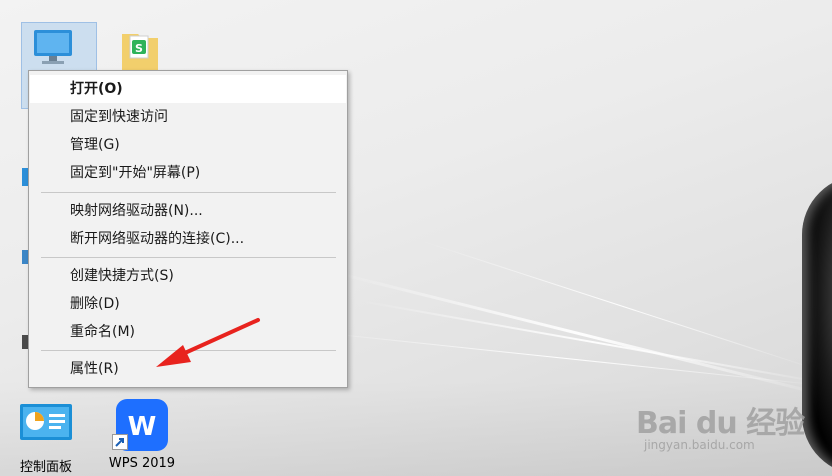 This screenshot has width=832, height=476. What do you see at coordinates (699, 445) in the screenshot?
I see `watermark-url: jingyan.baidu.com` at bounding box center [699, 445].